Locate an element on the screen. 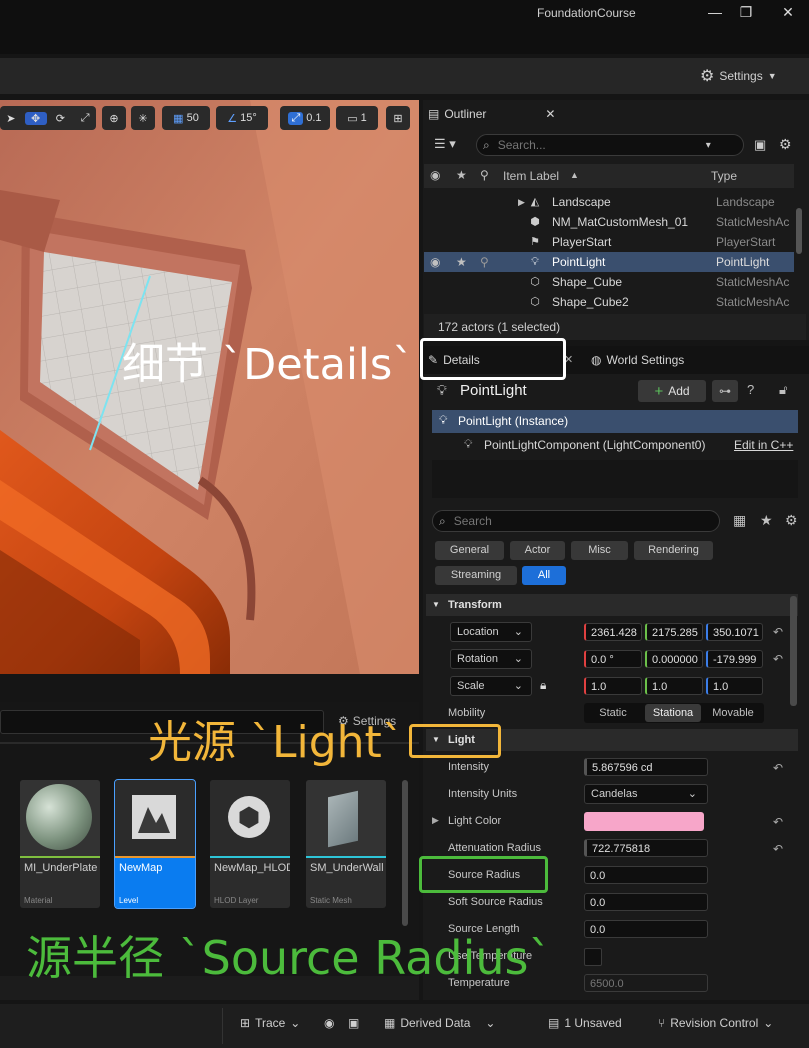 The width and height of the screenshot is (809, 1048). revision-control-button: ⑂ Revision Control ⌄ is located at coordinates (715, 1023).